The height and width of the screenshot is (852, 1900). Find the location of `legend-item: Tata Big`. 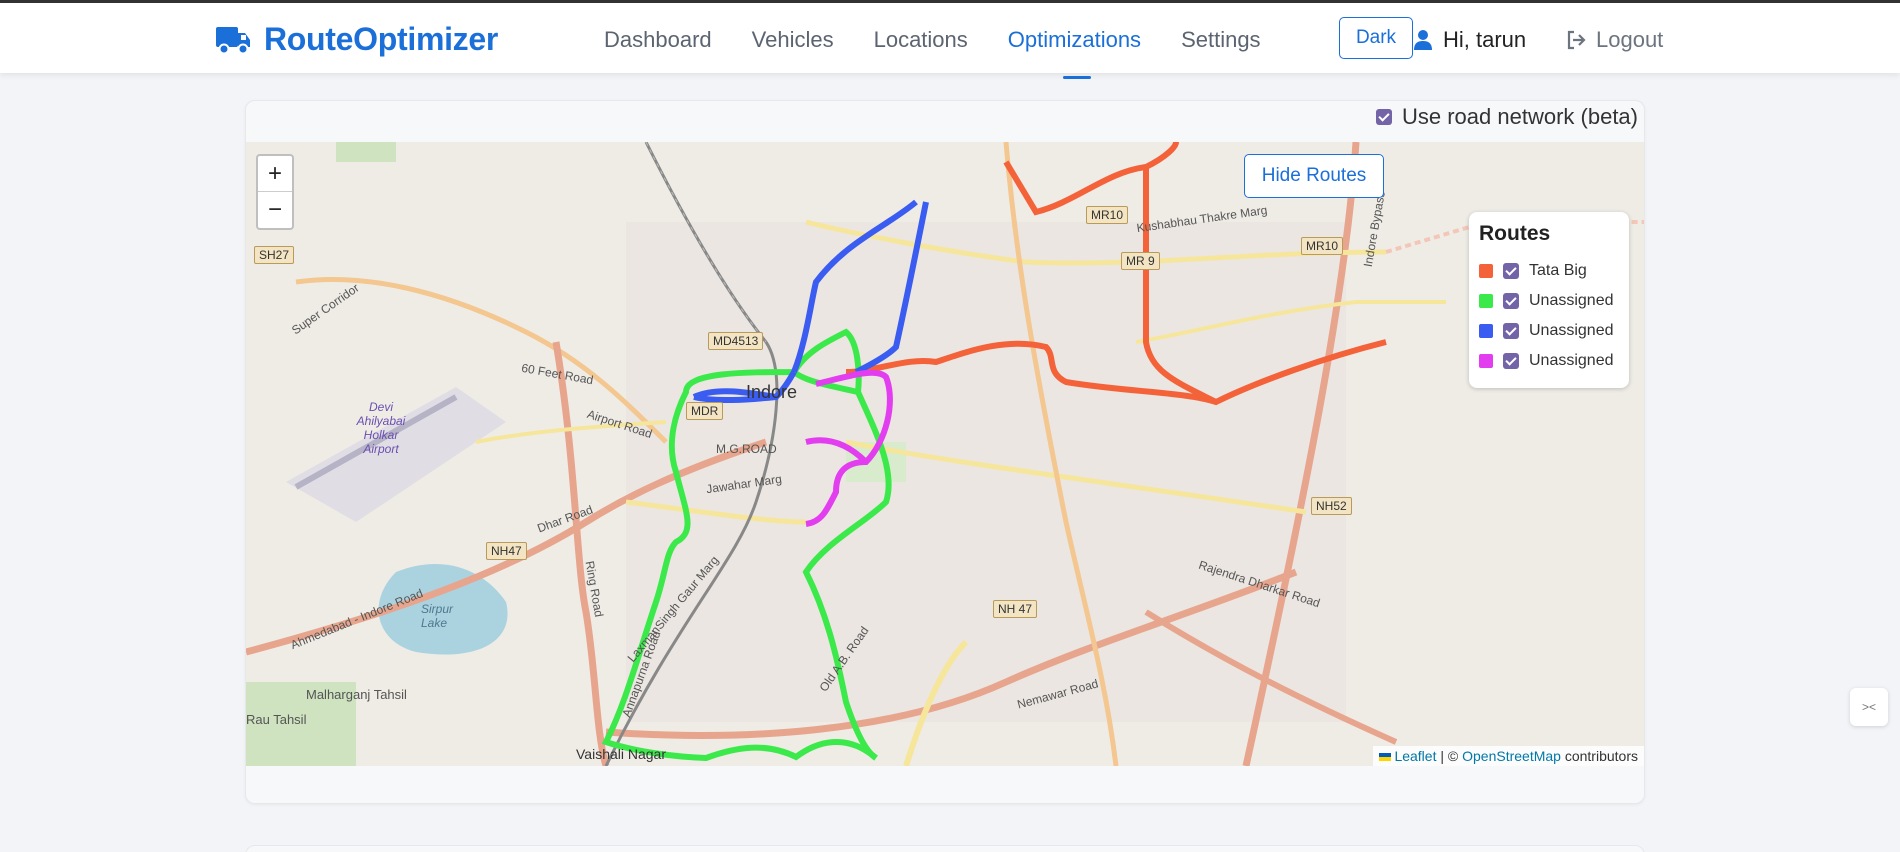

legend-item: Tata Big is located at coordinates (1549, 271).